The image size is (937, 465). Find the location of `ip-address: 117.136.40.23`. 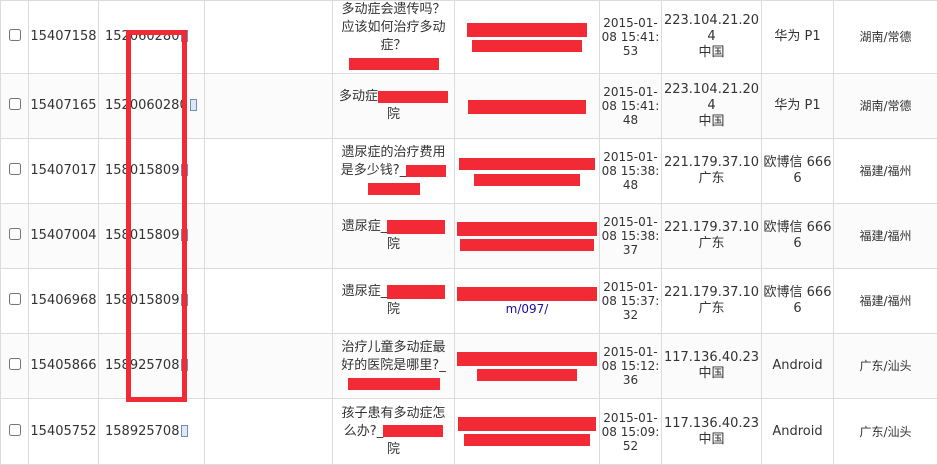

ip-address: 117.136.40.23 is located at coordinates (711, 423).